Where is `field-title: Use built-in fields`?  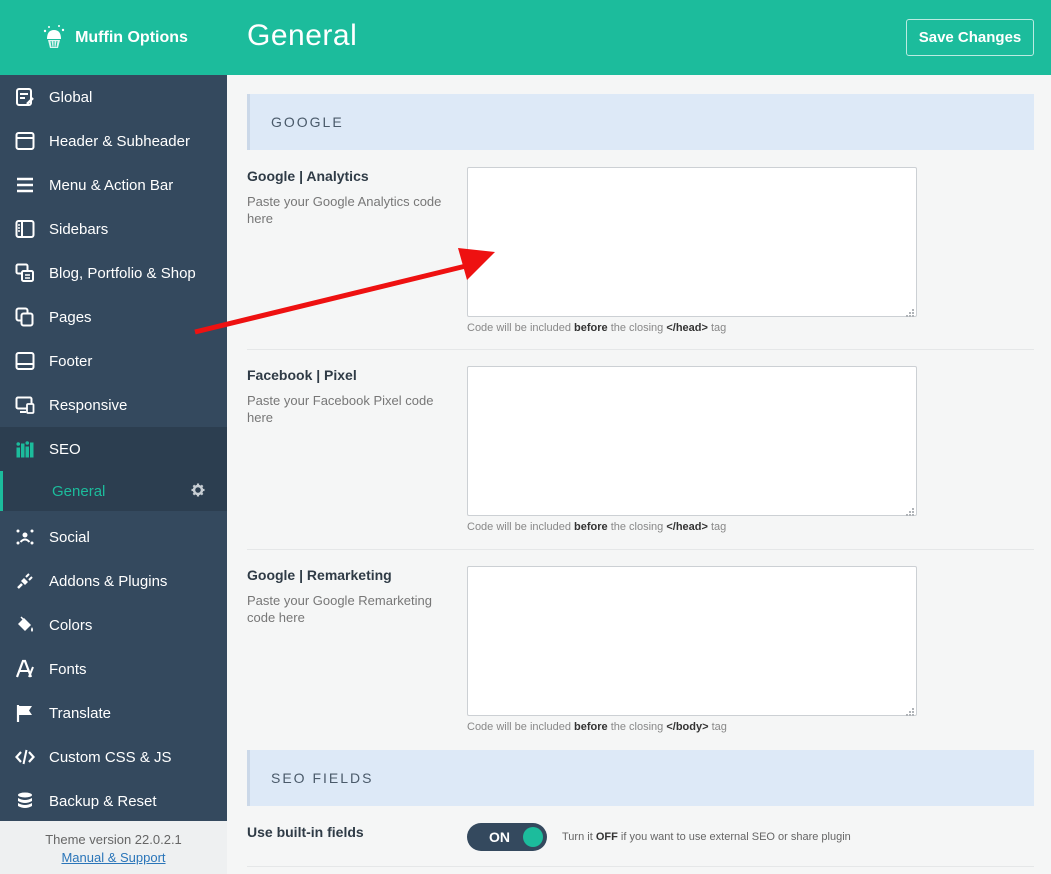
field-title: Use built-in fields is located at coordinates (305, 832).